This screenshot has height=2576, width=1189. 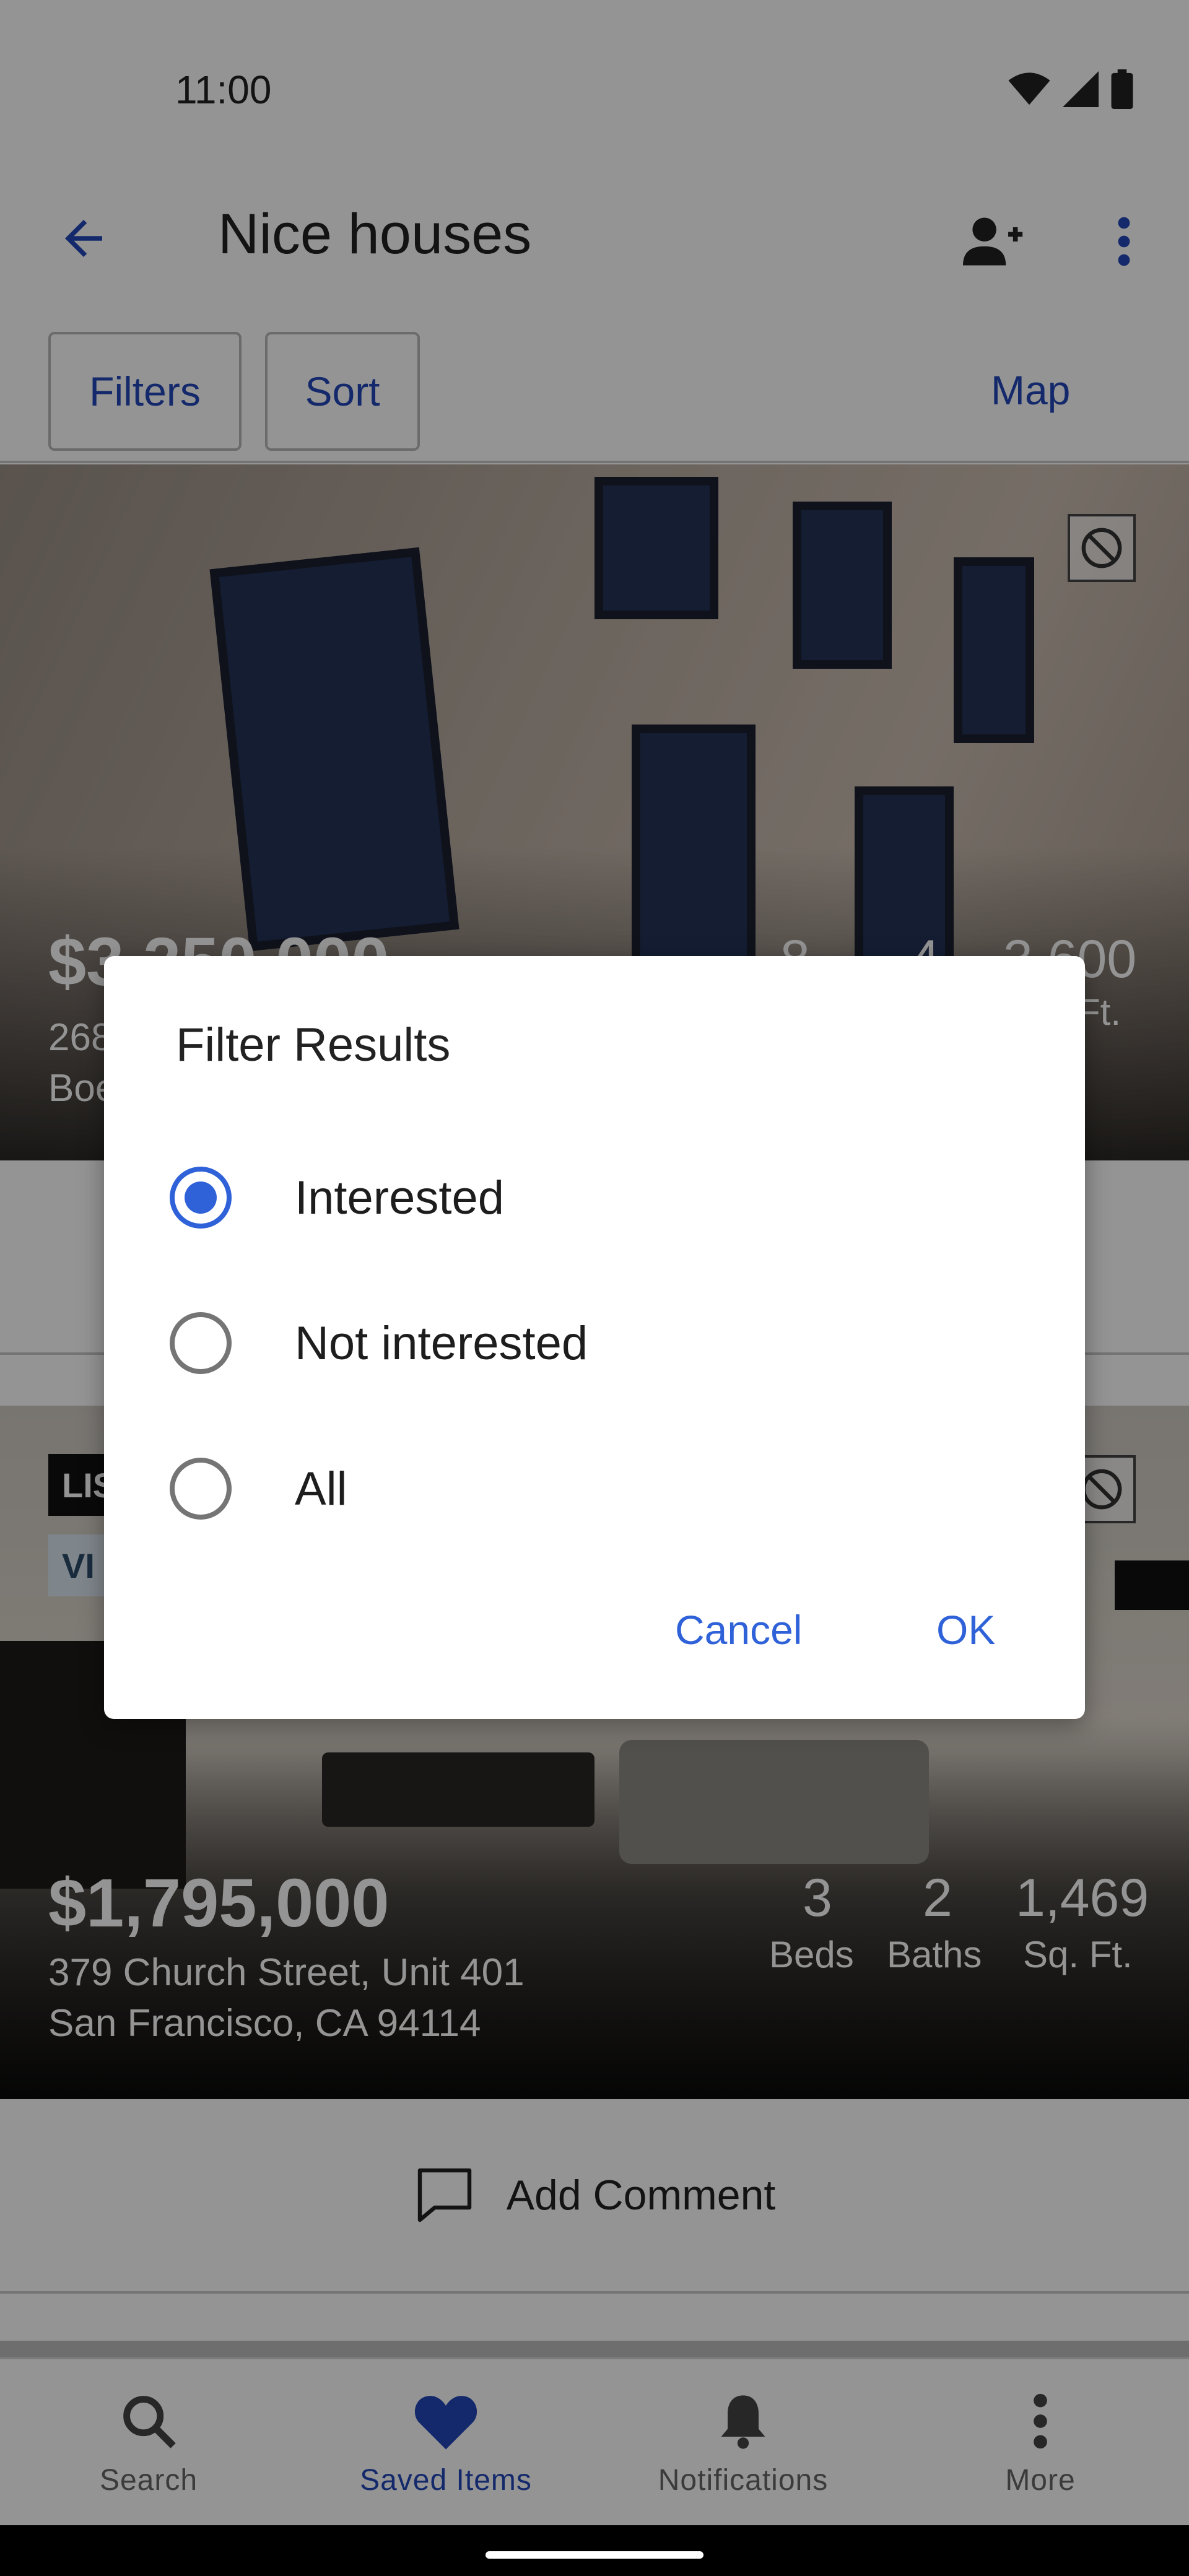 I want to click on ok-button: OK, so click(x=965, y=1629).